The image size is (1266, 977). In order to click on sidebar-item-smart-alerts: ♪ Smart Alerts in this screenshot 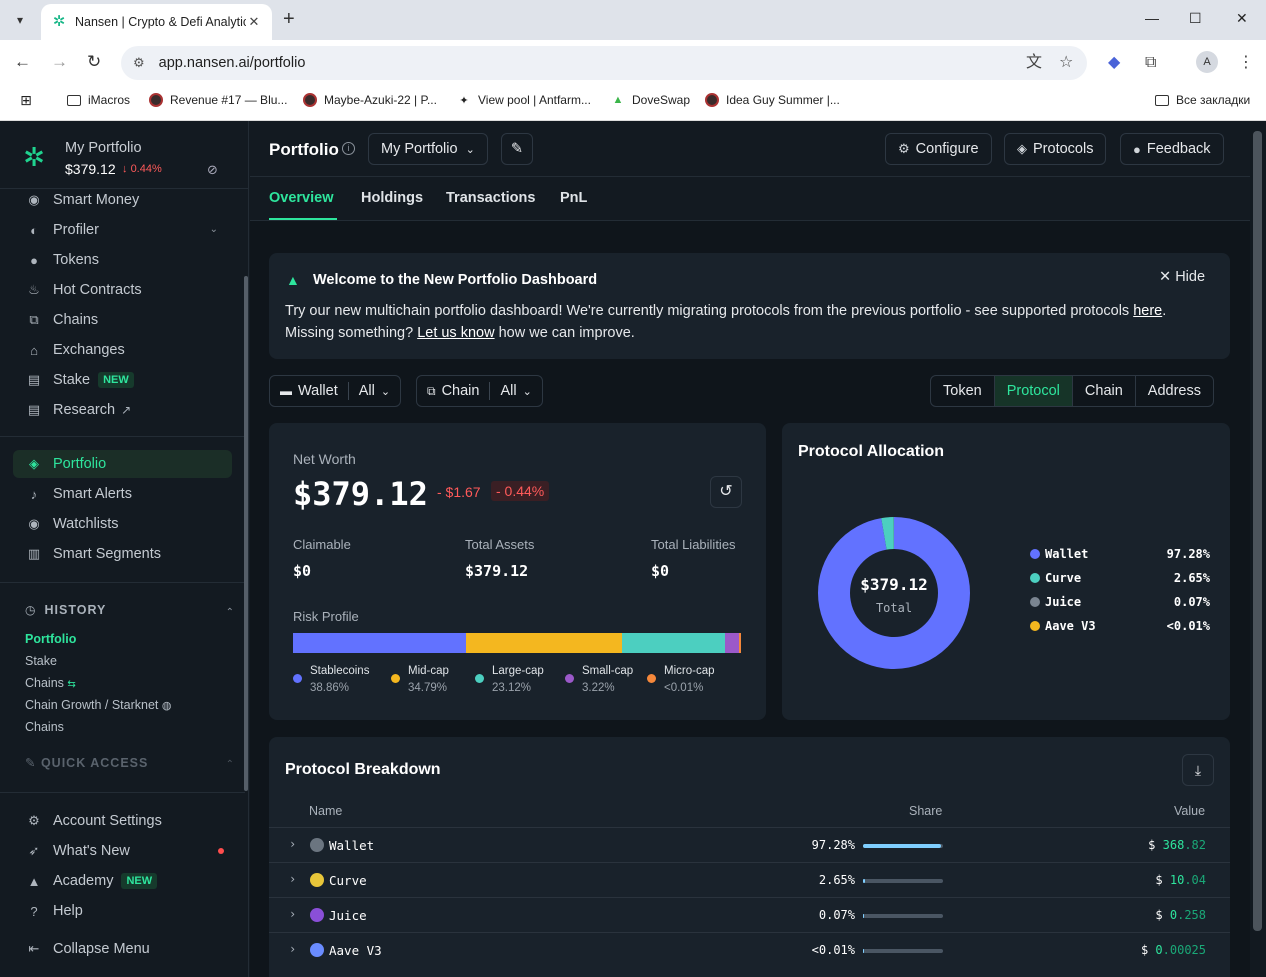, I will do `click(122, 494)`.